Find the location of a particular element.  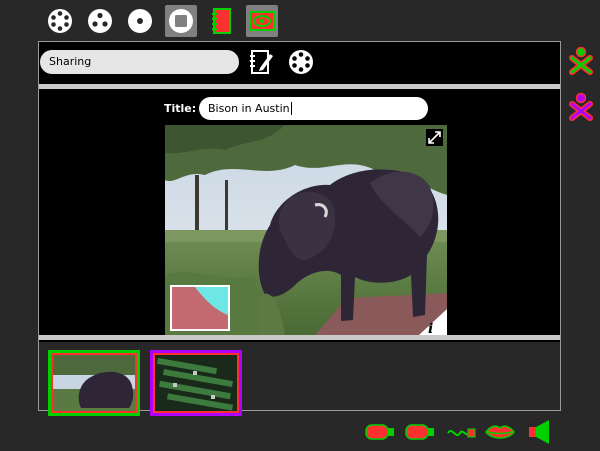

info-label: i is located at coordinates (430, 328).